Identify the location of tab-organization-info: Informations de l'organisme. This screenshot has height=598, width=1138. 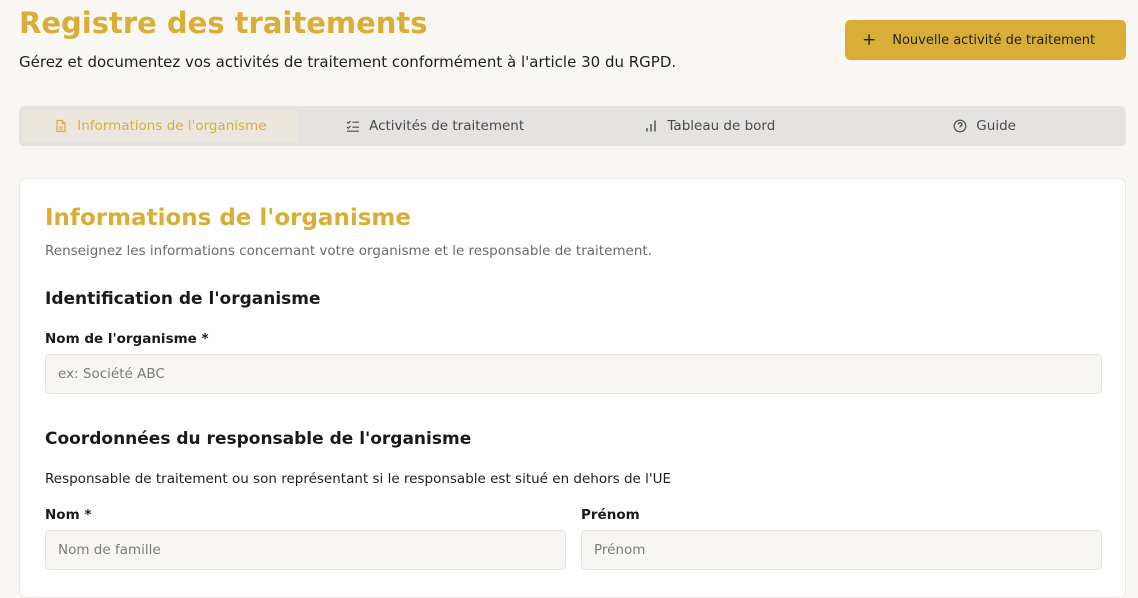
(160, 126).